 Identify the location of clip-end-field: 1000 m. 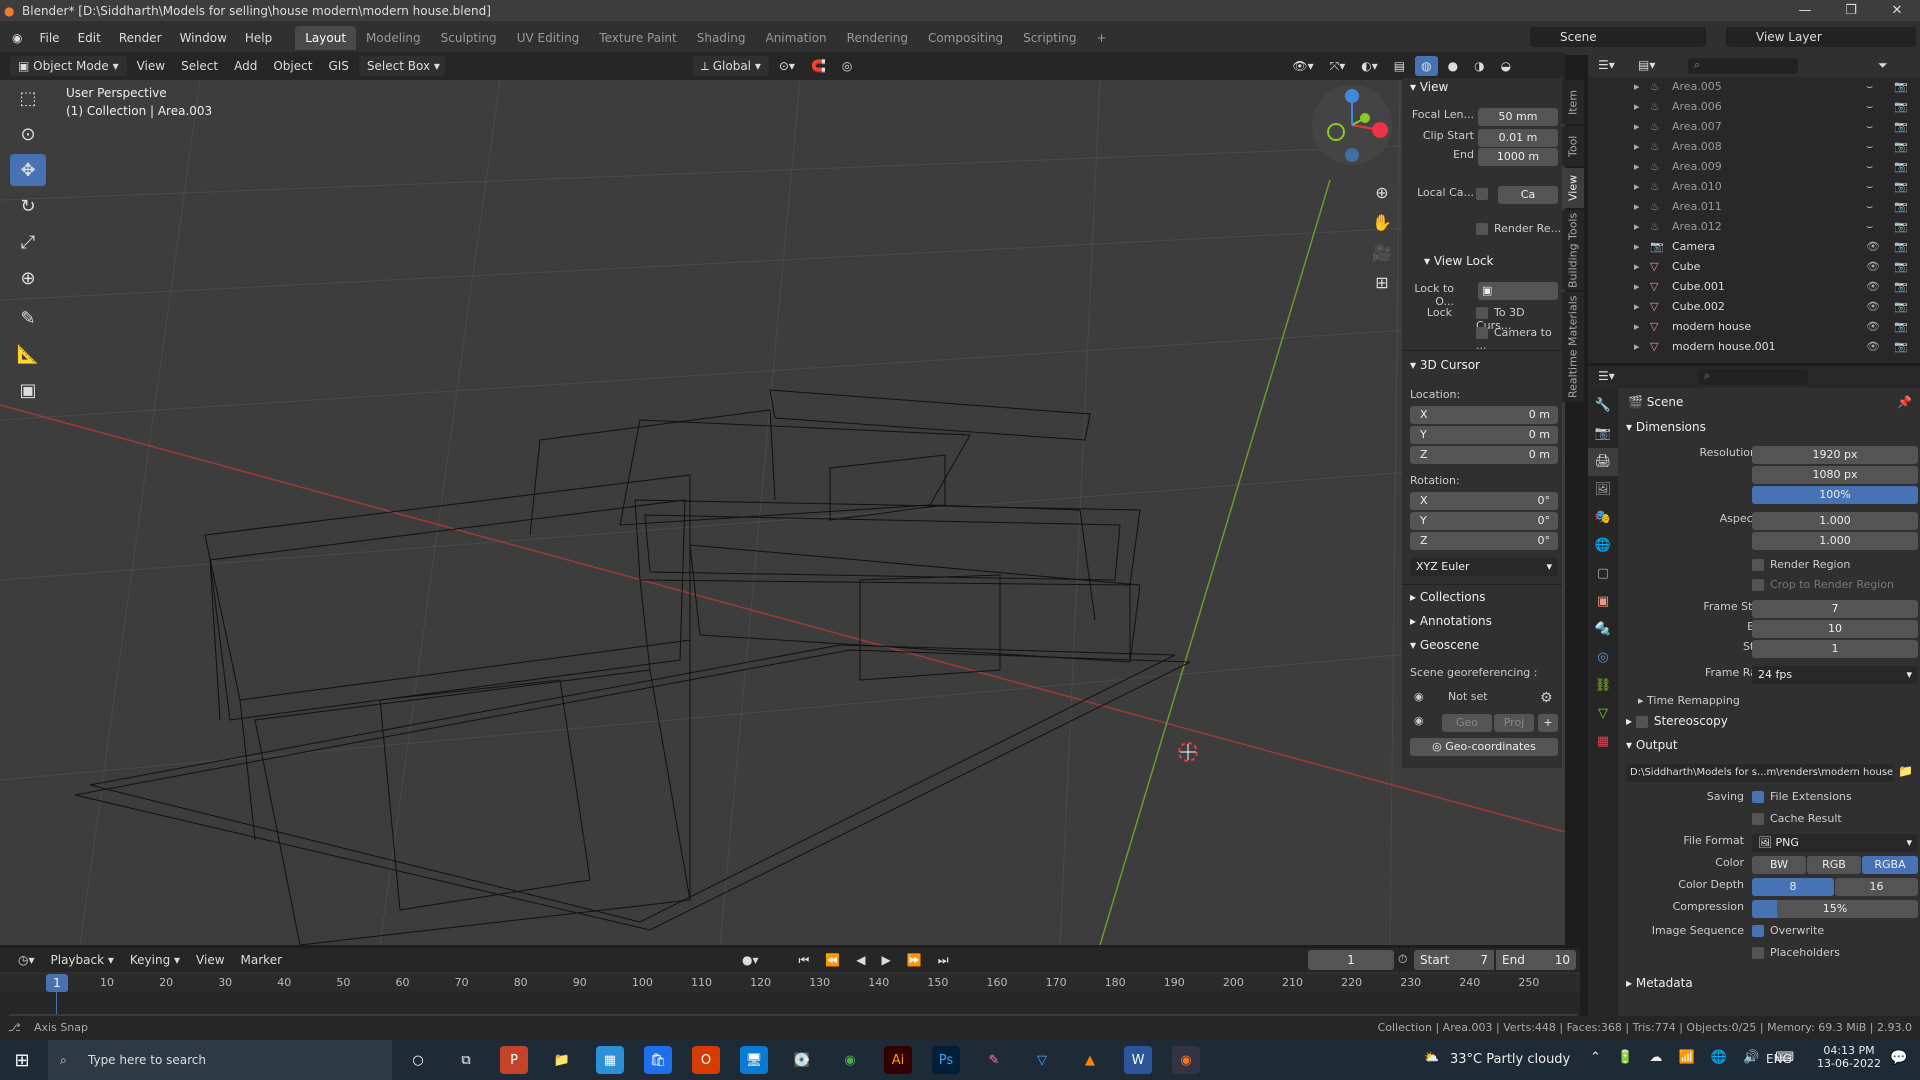
(1518, 157).